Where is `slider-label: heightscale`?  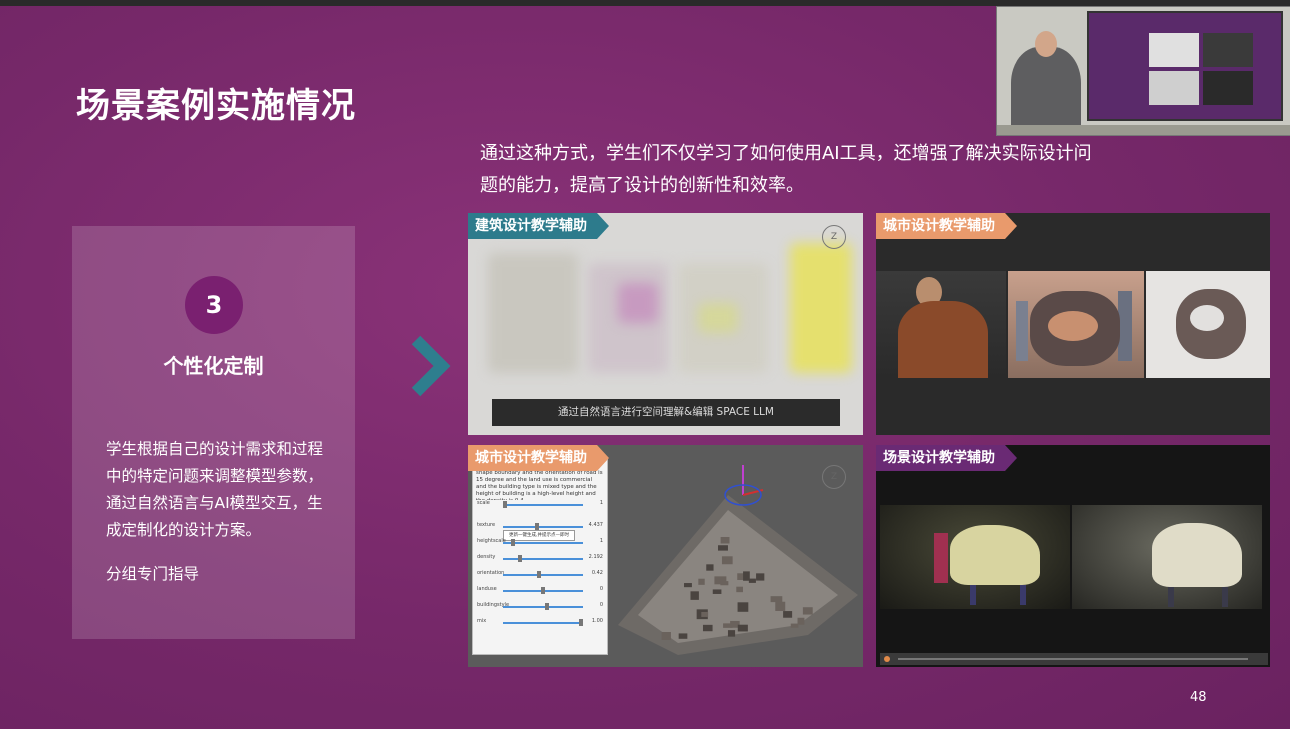 slider-label: heightscale is located at coordinates (491, 541).